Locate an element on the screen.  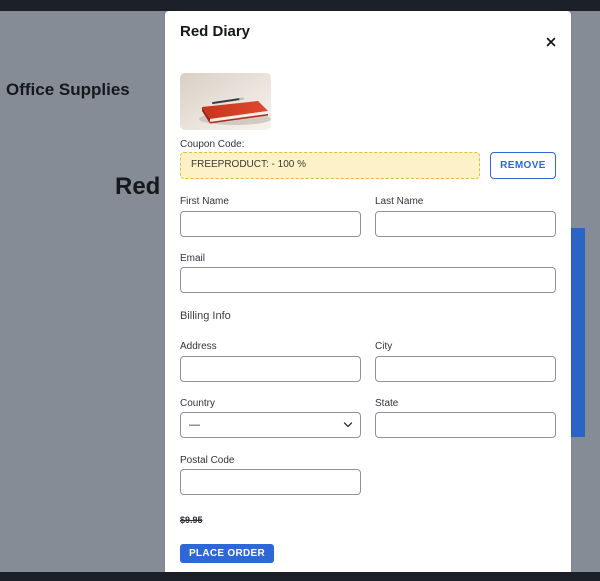
coupon-code-display: FREEPRODUCT: - 100 % is located at coordinates (330, 165).